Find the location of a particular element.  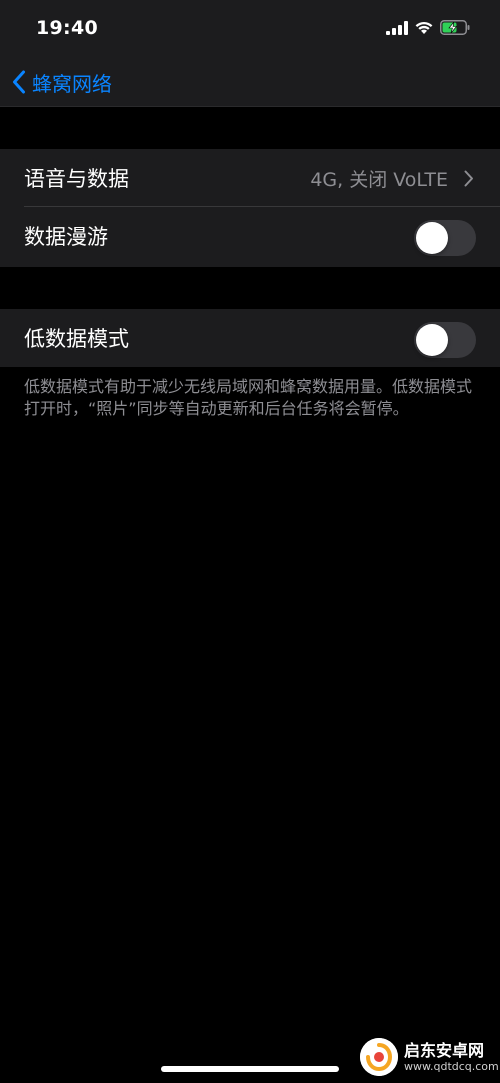

voice-data-label: 语音与数据 is located at coordinates (76, 179).